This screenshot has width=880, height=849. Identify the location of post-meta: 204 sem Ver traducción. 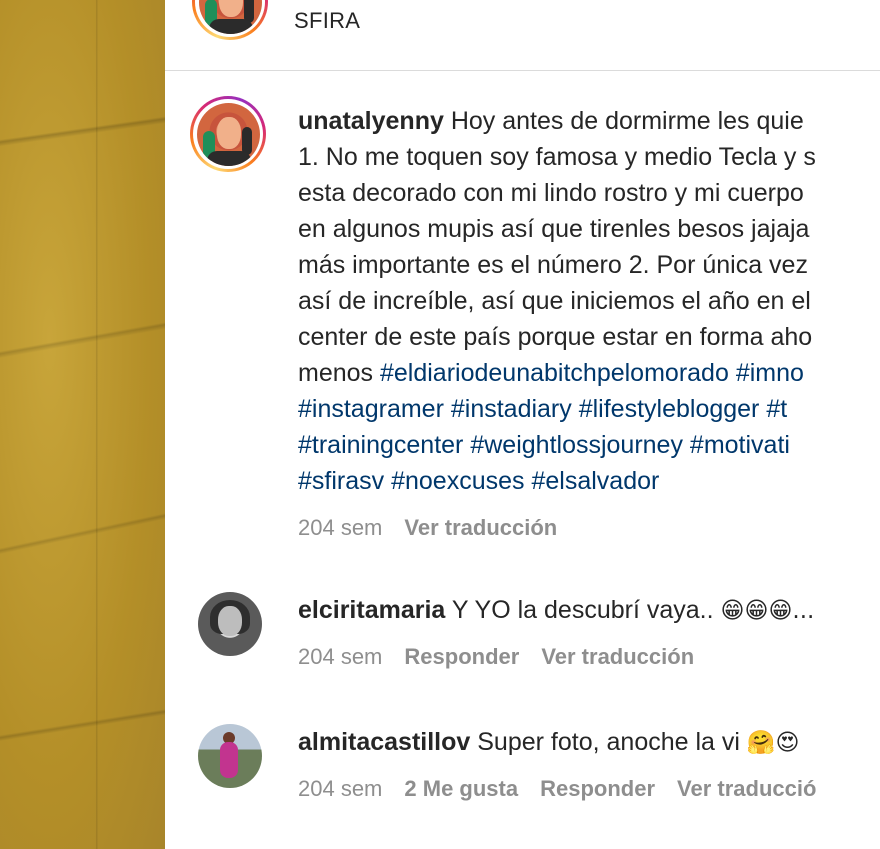
(427, 528).